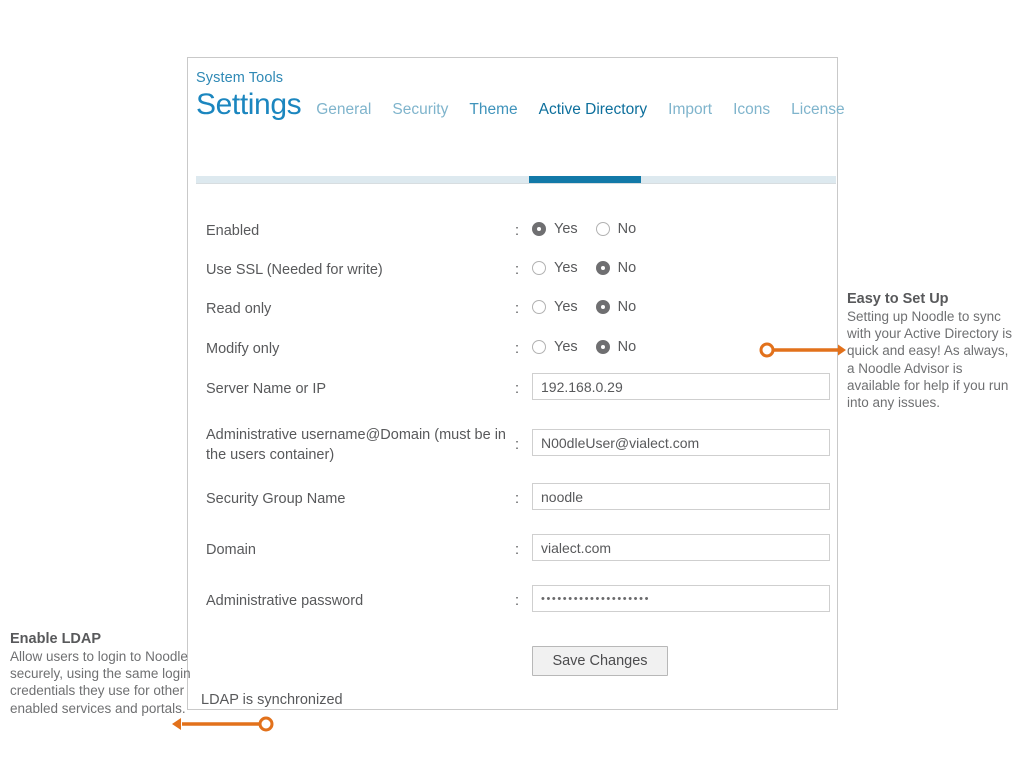 The height and width of the screenshot is (768, 1024). Describe the element at coordinates (239, 309) in the screenshot. I see `label-read-only: Read only` at that location.